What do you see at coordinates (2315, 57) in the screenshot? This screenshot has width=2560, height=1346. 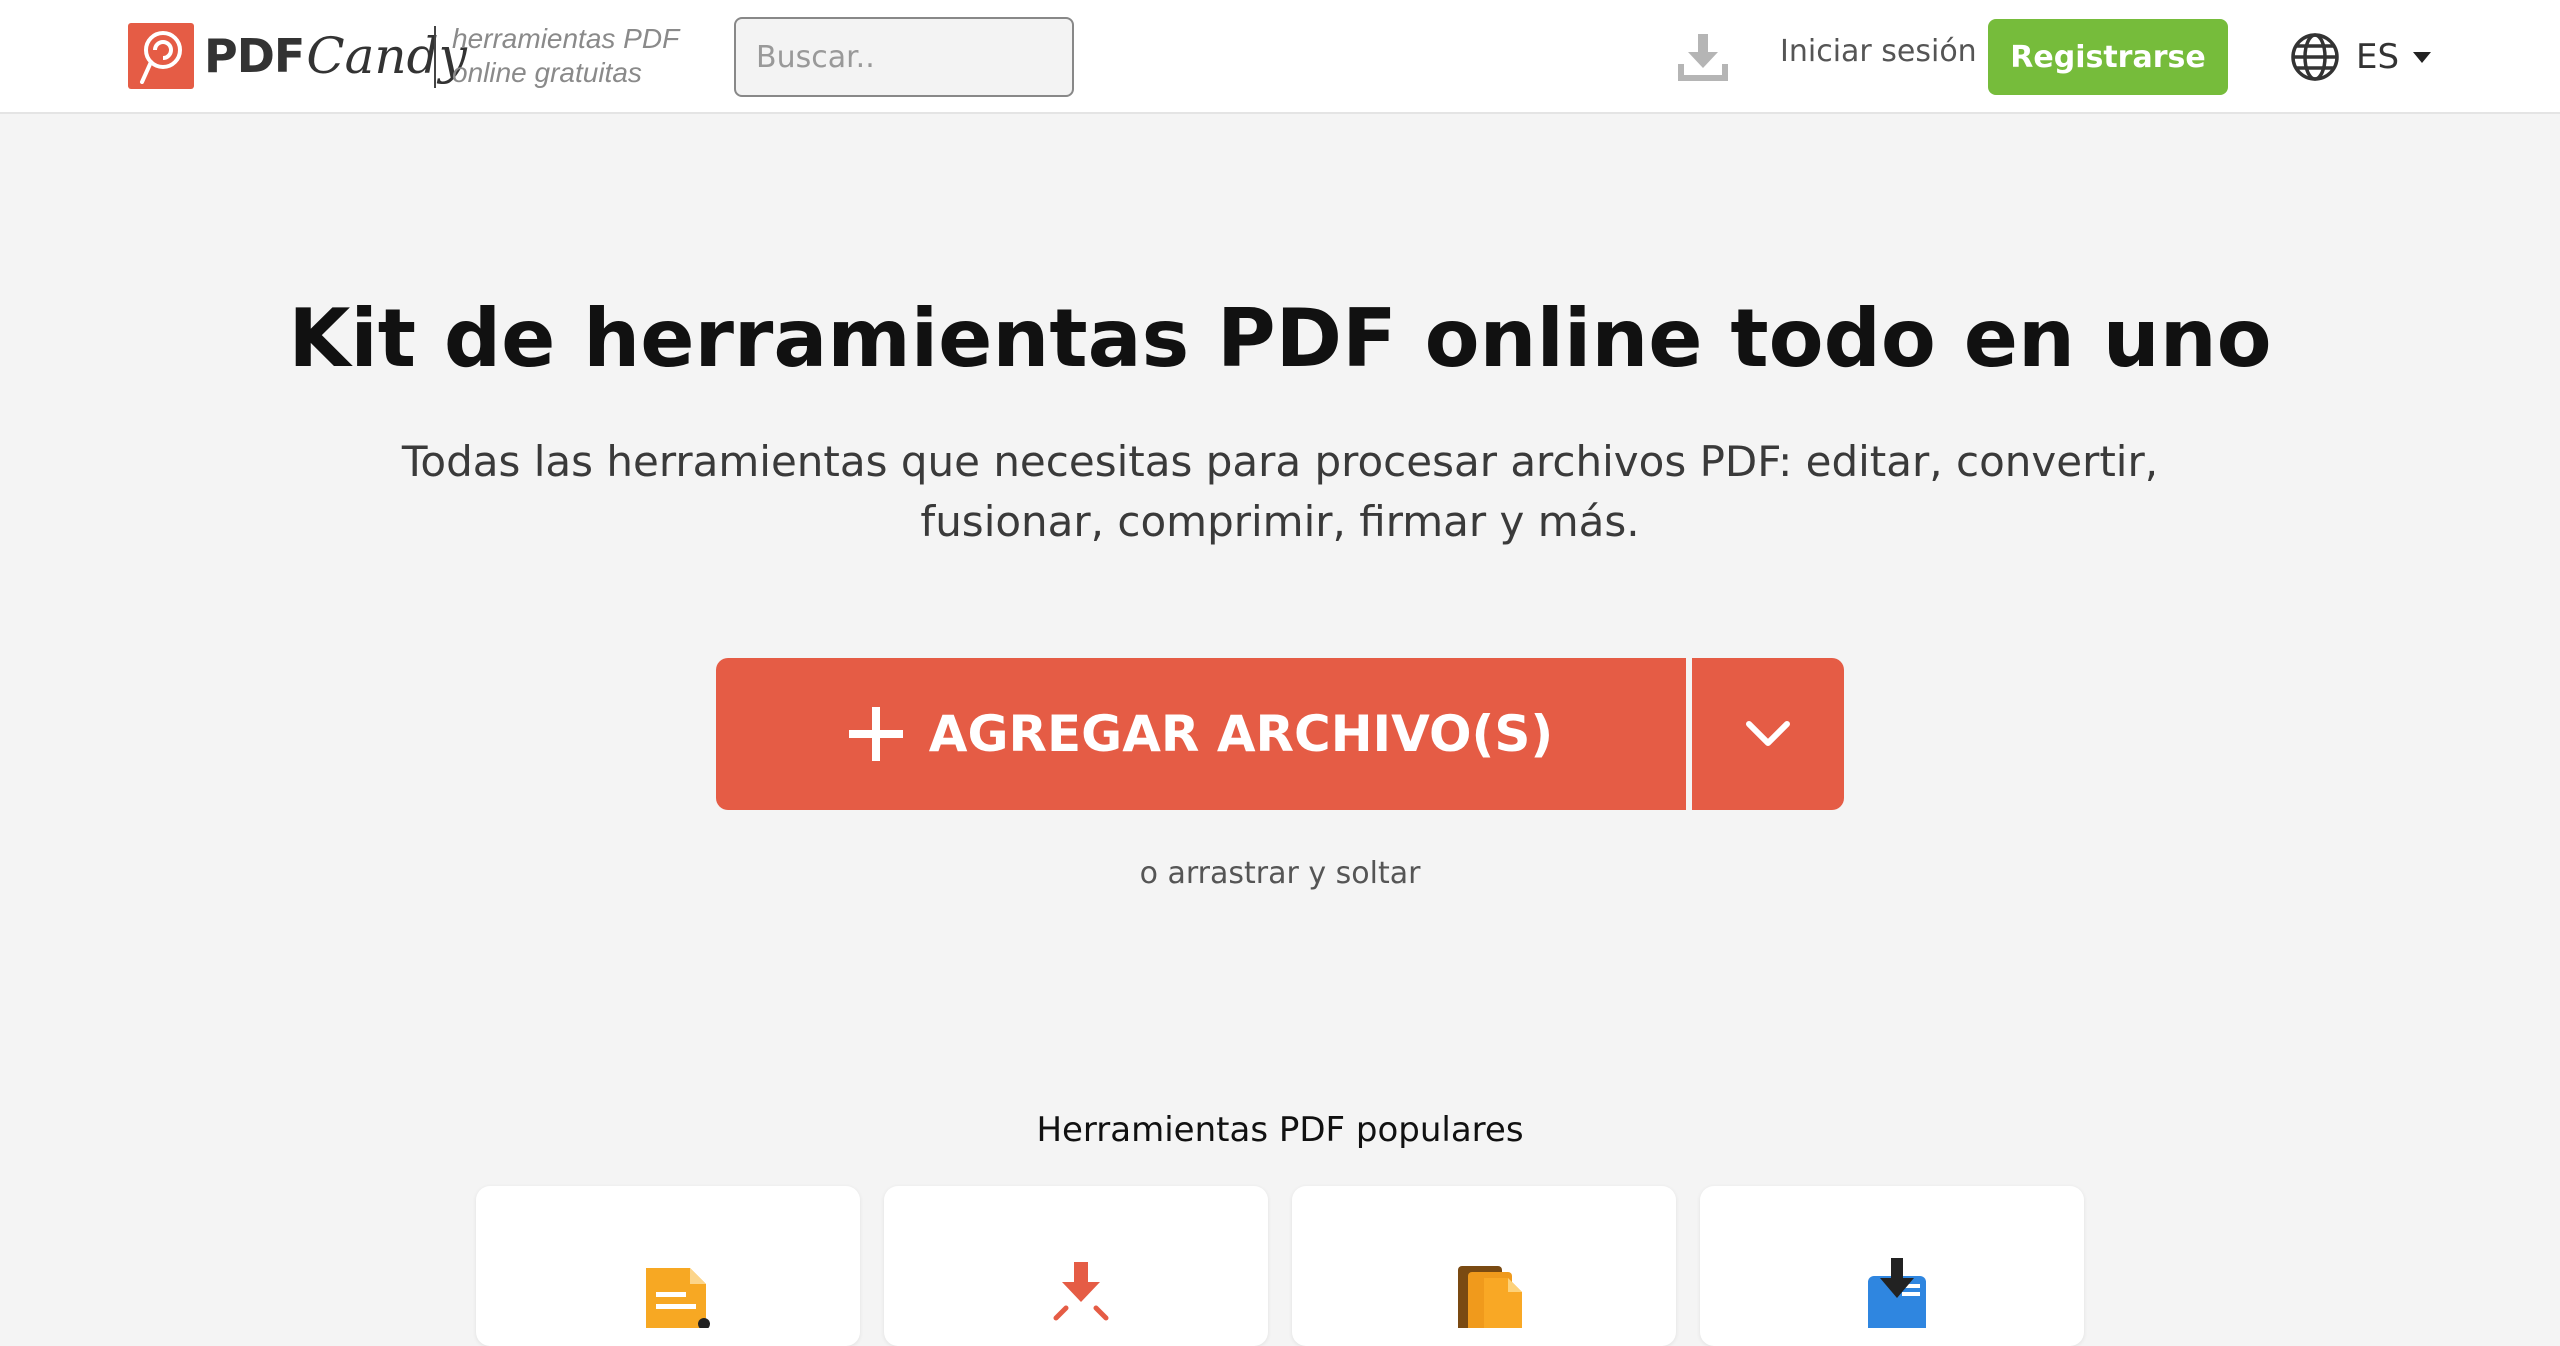 I see `globe-icon` at bounding box center [2315, 57].